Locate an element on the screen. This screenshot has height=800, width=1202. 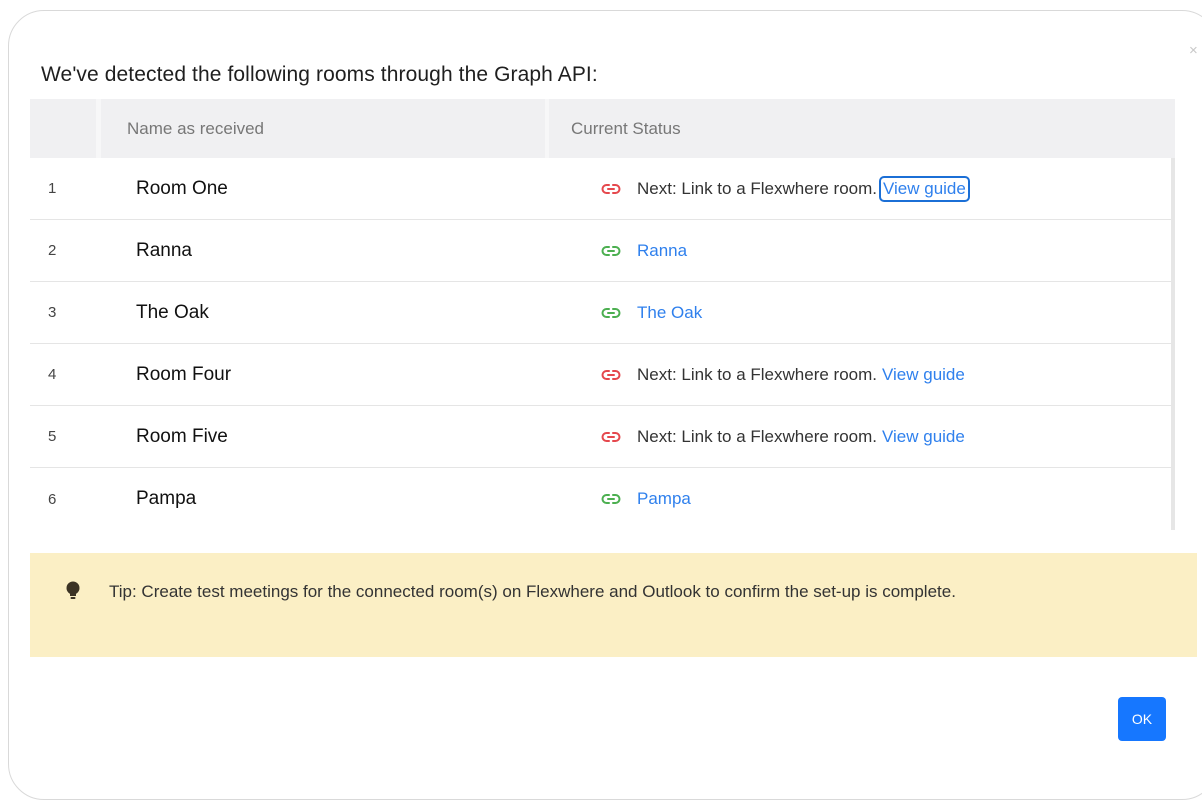
column-header-status: Current Status is located at coordinates (862, 128).